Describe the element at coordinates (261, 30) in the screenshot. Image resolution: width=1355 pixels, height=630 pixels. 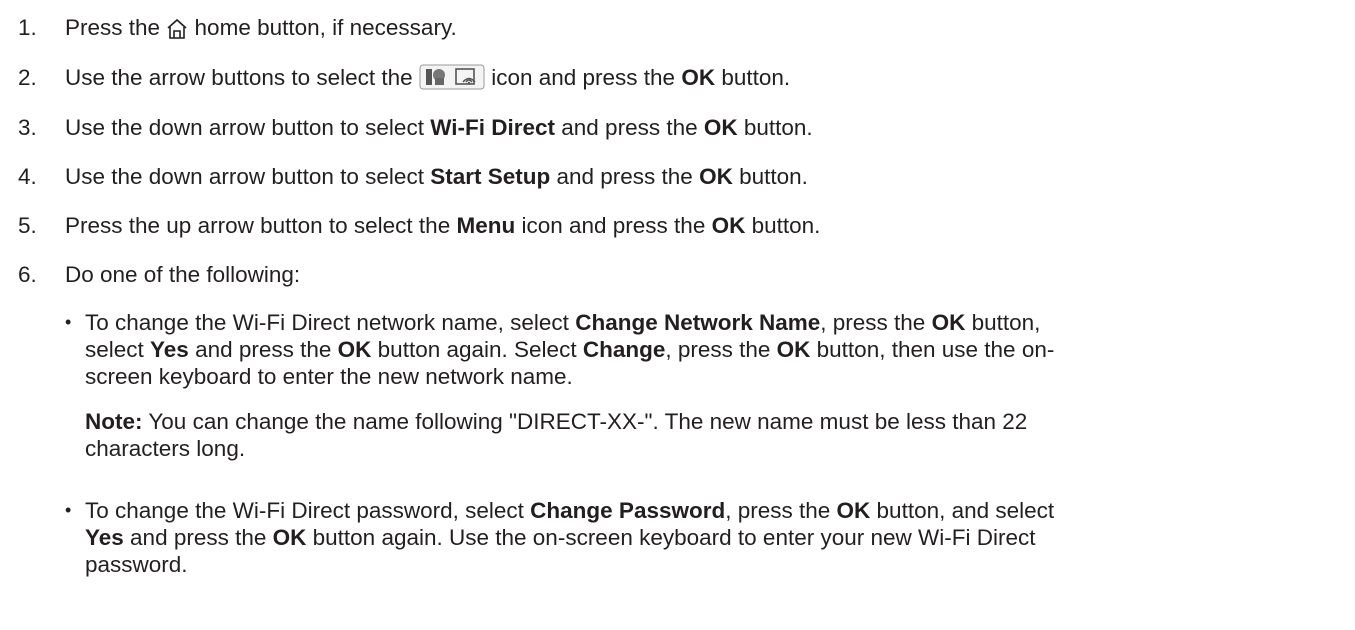
I see `step-text: Press the home button, if necessary.` at that location.